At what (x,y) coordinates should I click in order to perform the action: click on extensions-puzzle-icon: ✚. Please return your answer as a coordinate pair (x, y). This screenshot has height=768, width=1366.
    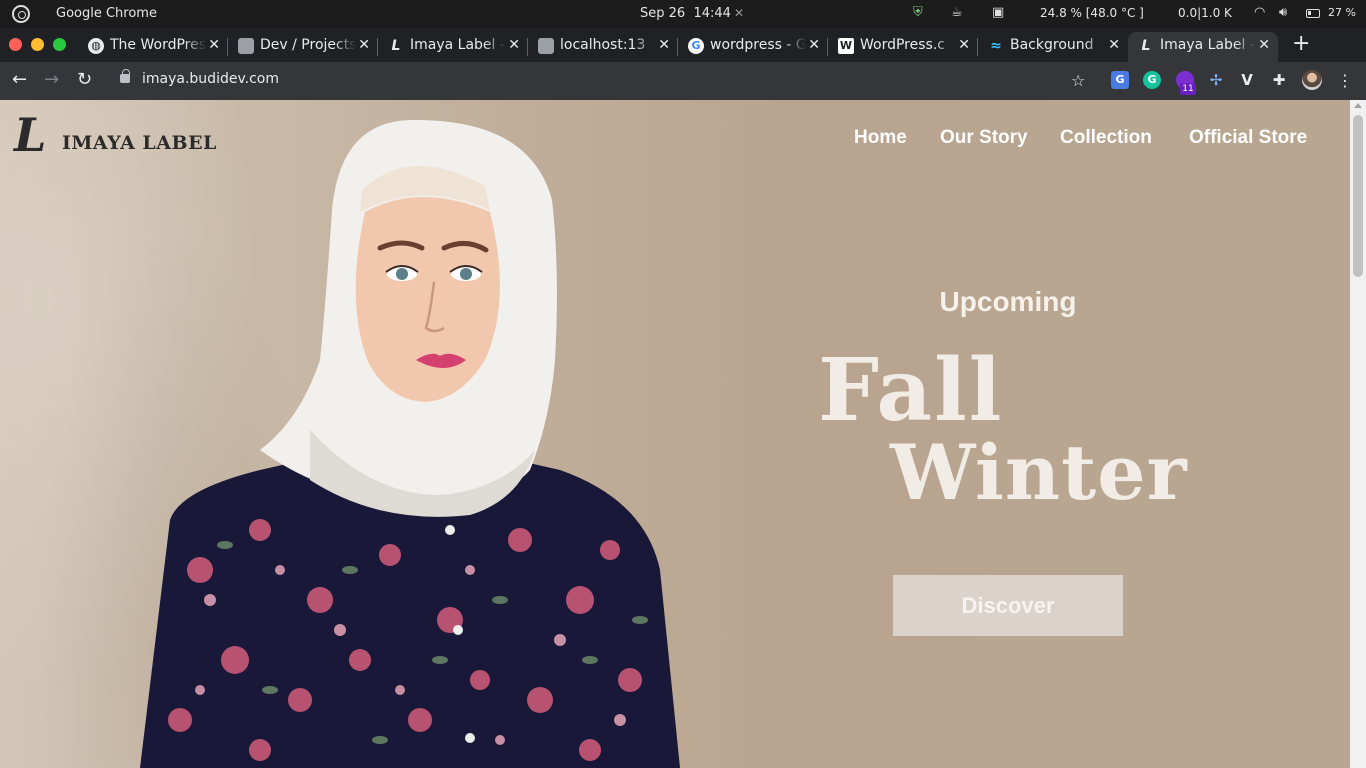
    Looking at the image, I should click on (1279, 80).